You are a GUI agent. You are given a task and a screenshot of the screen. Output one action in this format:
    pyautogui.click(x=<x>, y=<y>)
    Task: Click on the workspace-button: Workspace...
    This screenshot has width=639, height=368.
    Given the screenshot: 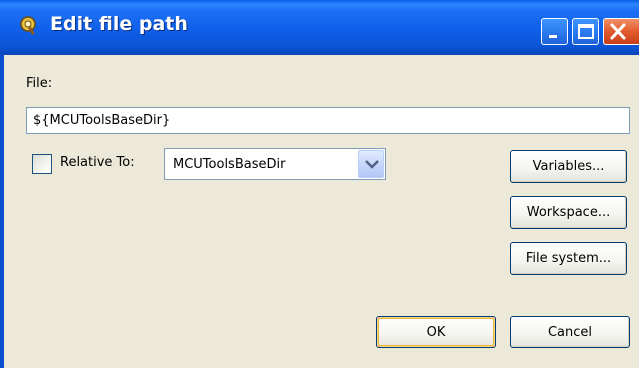 What is the action you would take?
    pyautogui.click(x=568, y=212)
    